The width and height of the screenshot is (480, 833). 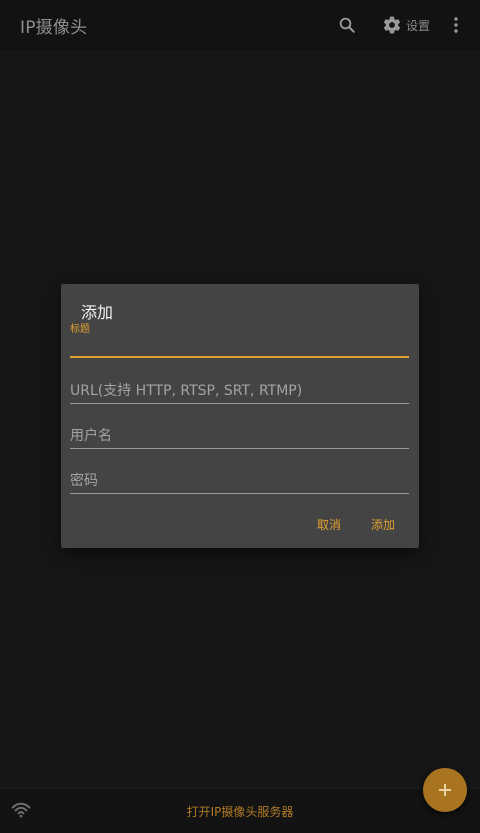 I want to click on app-bar-actions: 设置, so click(x=406, y=25).